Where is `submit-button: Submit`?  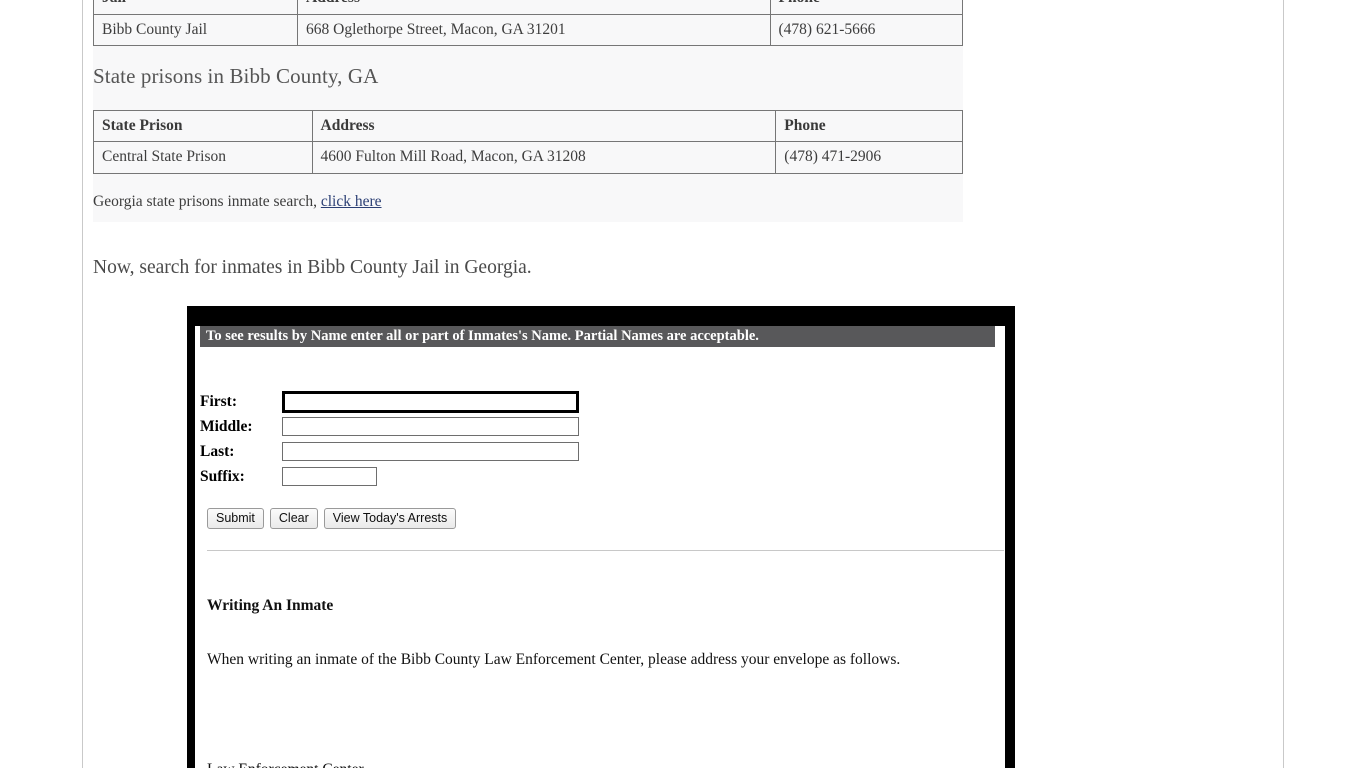
submit-button: Submit is located at coordinates (235, 518).